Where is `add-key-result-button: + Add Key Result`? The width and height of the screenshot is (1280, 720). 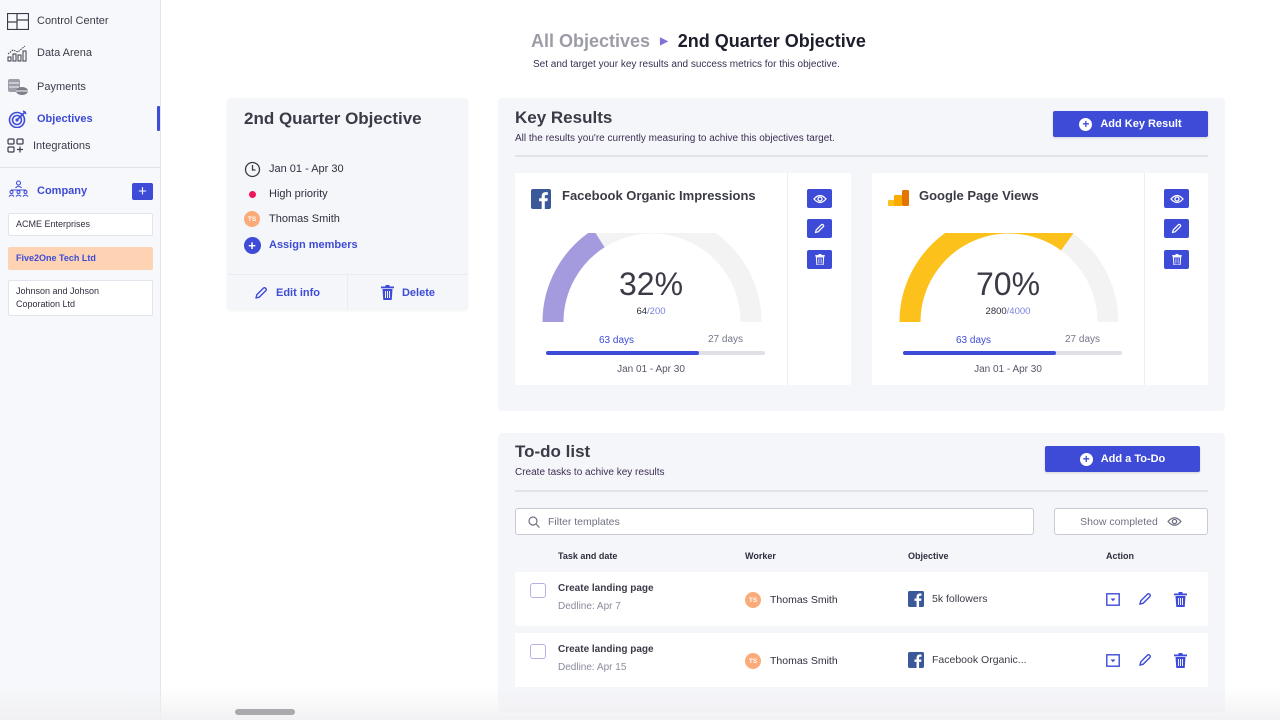
add-key-result-button: + Add Key Result is located at coordinates (1130, 124).